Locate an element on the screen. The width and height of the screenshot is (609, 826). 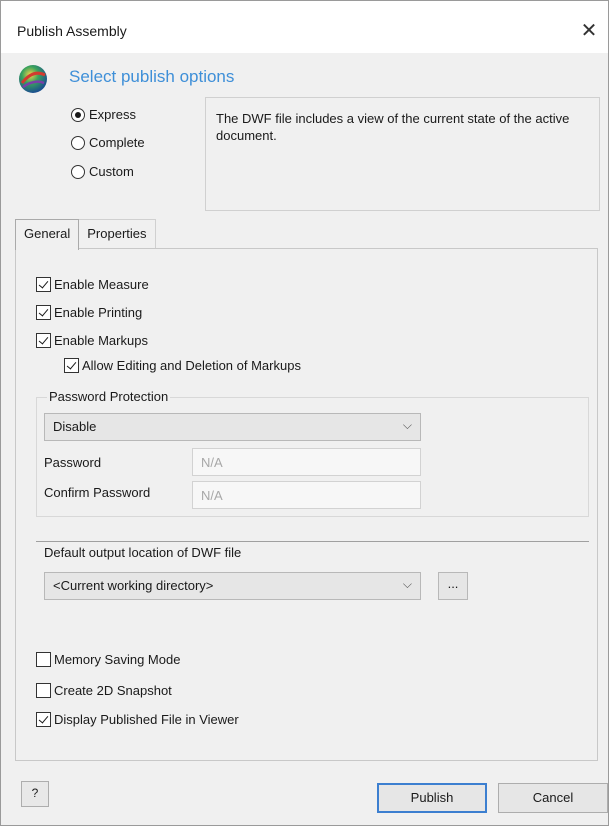
password-protection-title: Password Protection is located at coordinates (109, 396).